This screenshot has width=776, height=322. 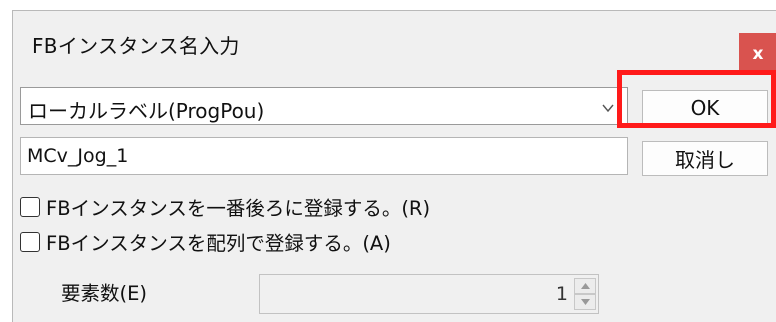 What do you see at coordinates (561, 294) in the screenshot?
I see `element-count-value: 1` at bounding box center [561, 294].